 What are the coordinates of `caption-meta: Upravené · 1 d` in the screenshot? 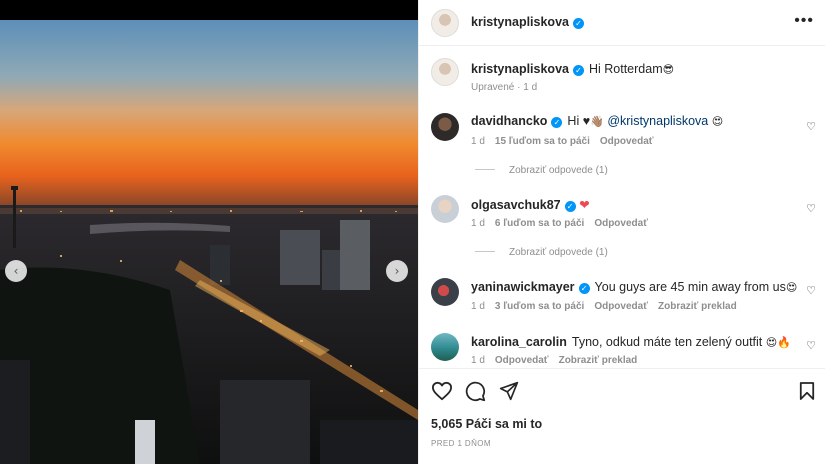 It's located at (504, 87).